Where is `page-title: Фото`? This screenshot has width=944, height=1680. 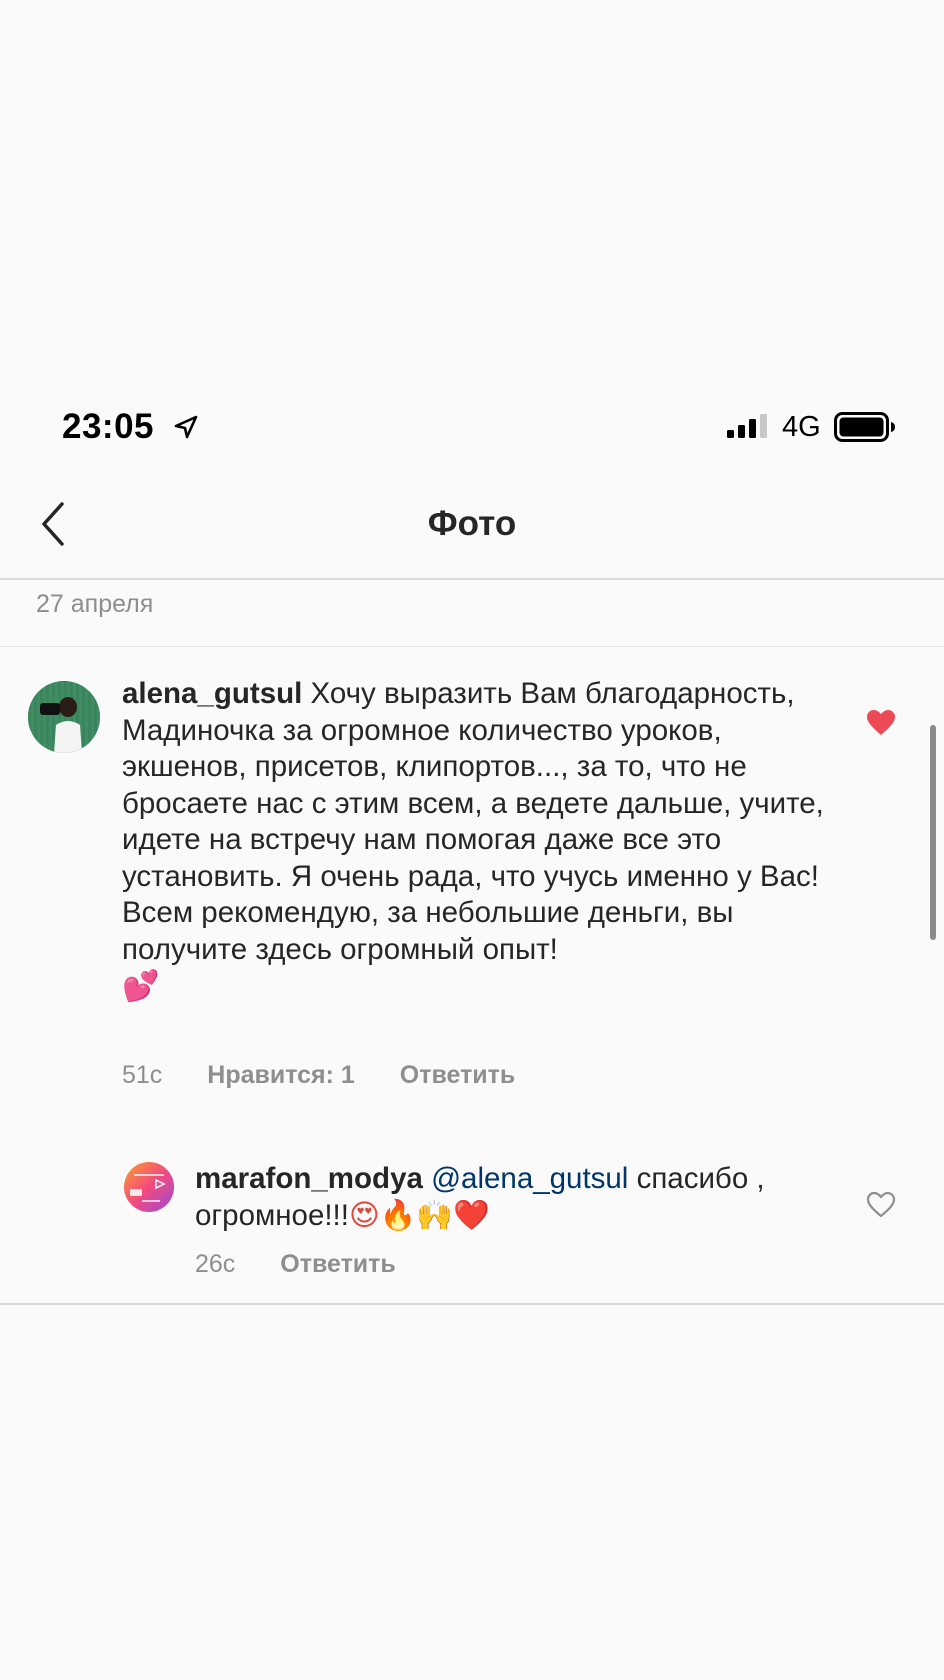
page-title: Фото is located at coordinates (472, 523).